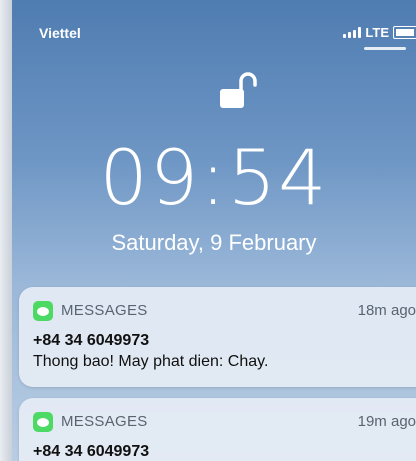 The image size is (416, 461). I want to click on lock-date: Saturday, 9 February, so click(214, 242).